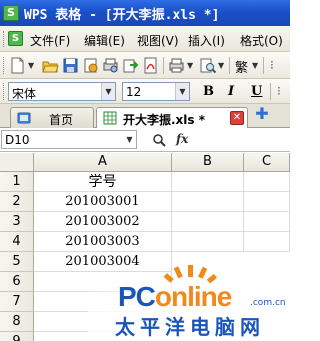 This screenshot has height=341, width=320. What do you see at coordinates (24, 94) in the screenshot?
I see `font-name-value: 宋体` at bounding box center [24, 94].